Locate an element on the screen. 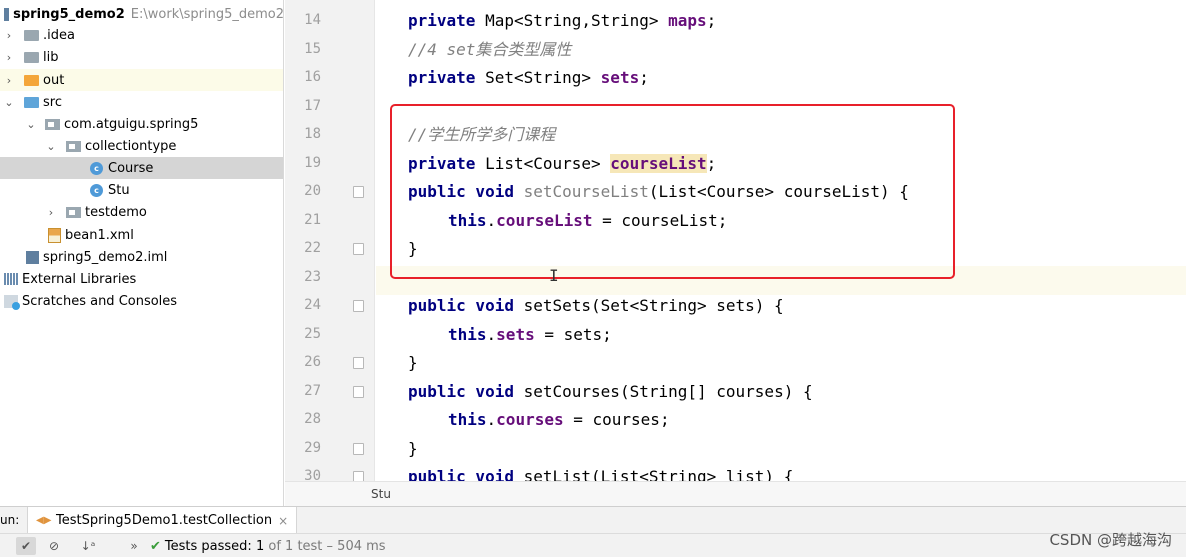 The height and width of the screenshot is (557, 1186). tree-item-bean1-xml: bean1.xml is located at coordinates (141, 235).